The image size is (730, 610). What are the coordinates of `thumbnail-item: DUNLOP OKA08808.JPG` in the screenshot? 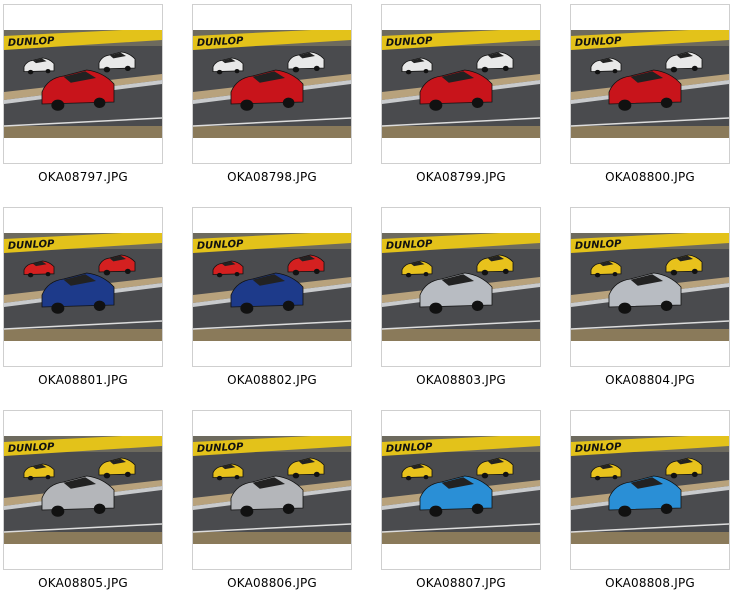 It's located at (650, 503).